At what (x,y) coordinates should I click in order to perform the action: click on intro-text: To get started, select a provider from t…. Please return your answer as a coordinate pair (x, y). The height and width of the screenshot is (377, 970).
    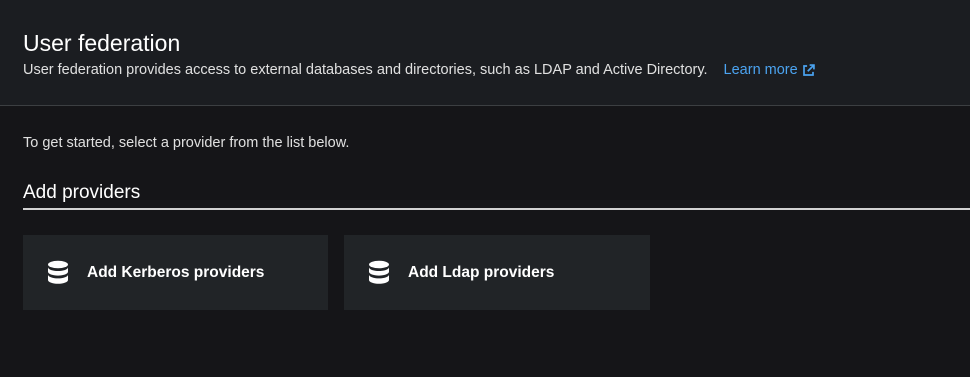
    Looking at the image, I should click on (186, 143).